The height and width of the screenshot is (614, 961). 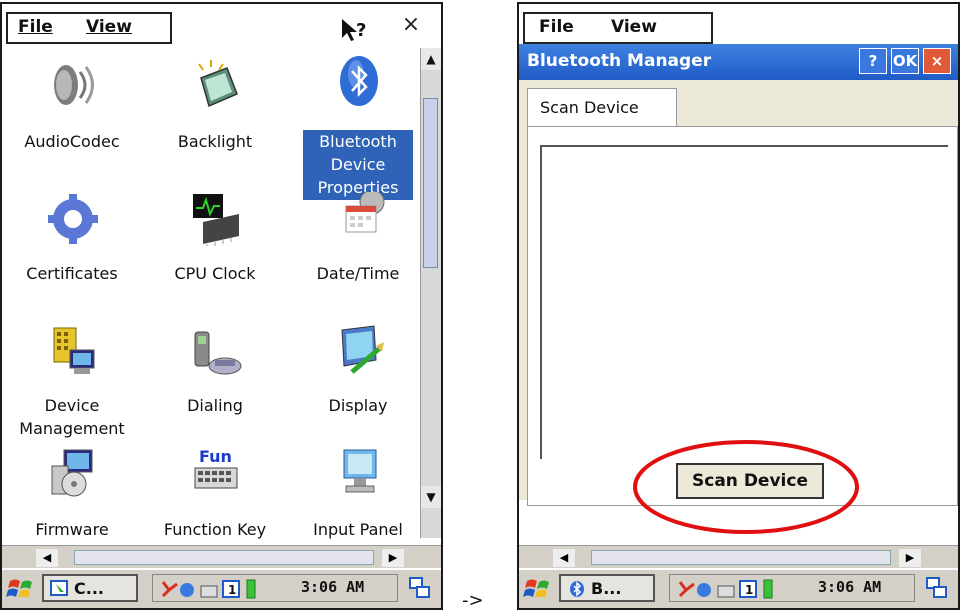 I want to click on dialog-title: Bluetooth Manager, so click(x=619, y=61).